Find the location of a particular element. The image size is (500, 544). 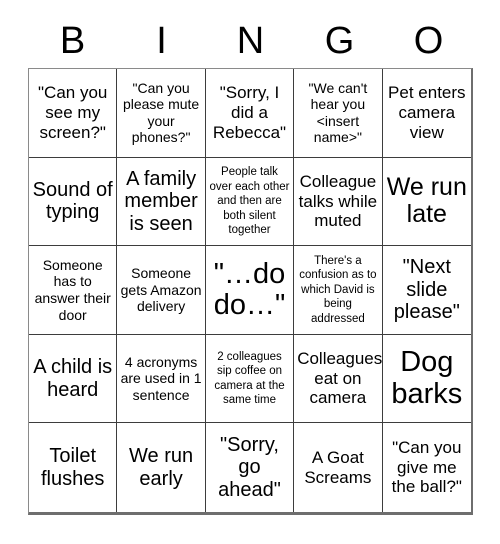

bingo-cell: "Can you please mute your phones?" is located at coordinates (161, 113).